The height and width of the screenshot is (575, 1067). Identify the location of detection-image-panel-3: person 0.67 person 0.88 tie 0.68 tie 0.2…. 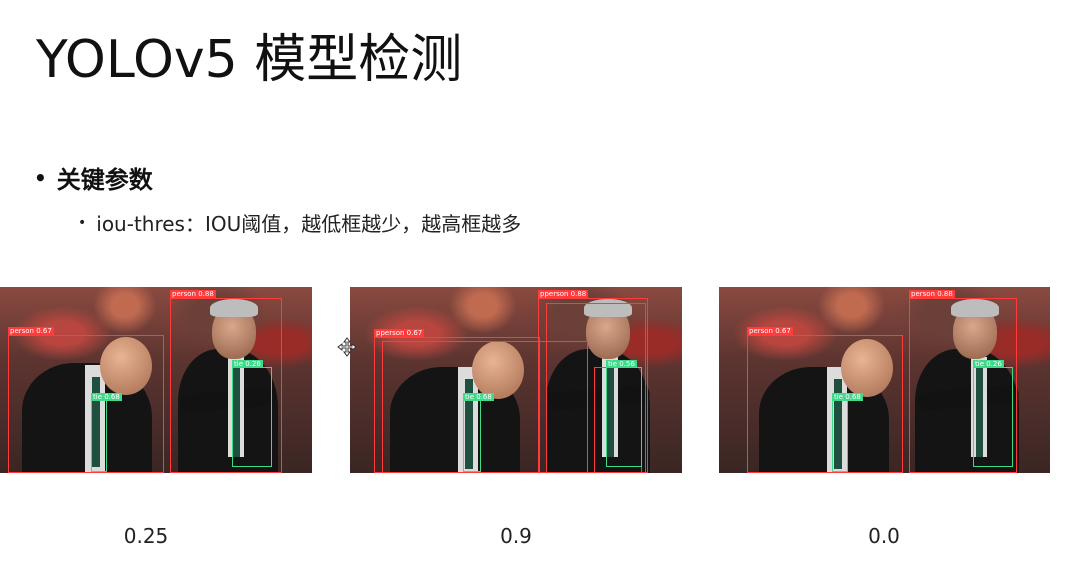
(884, 380).